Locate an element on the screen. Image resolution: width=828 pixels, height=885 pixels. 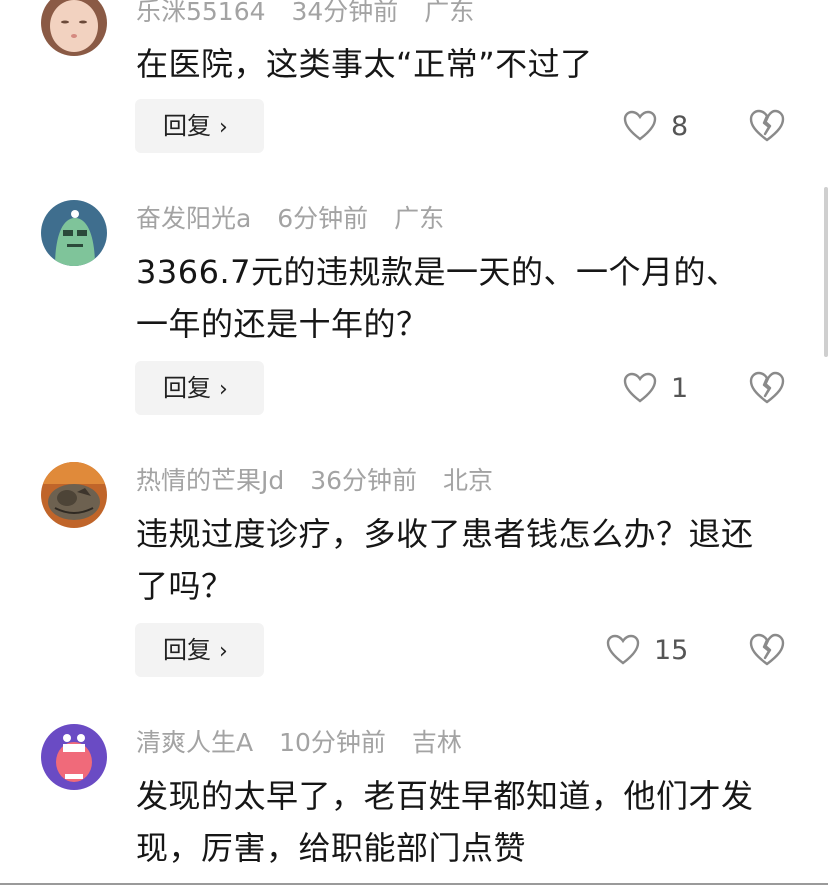
username: 清爽人生A is located at coordinates (194, 742).